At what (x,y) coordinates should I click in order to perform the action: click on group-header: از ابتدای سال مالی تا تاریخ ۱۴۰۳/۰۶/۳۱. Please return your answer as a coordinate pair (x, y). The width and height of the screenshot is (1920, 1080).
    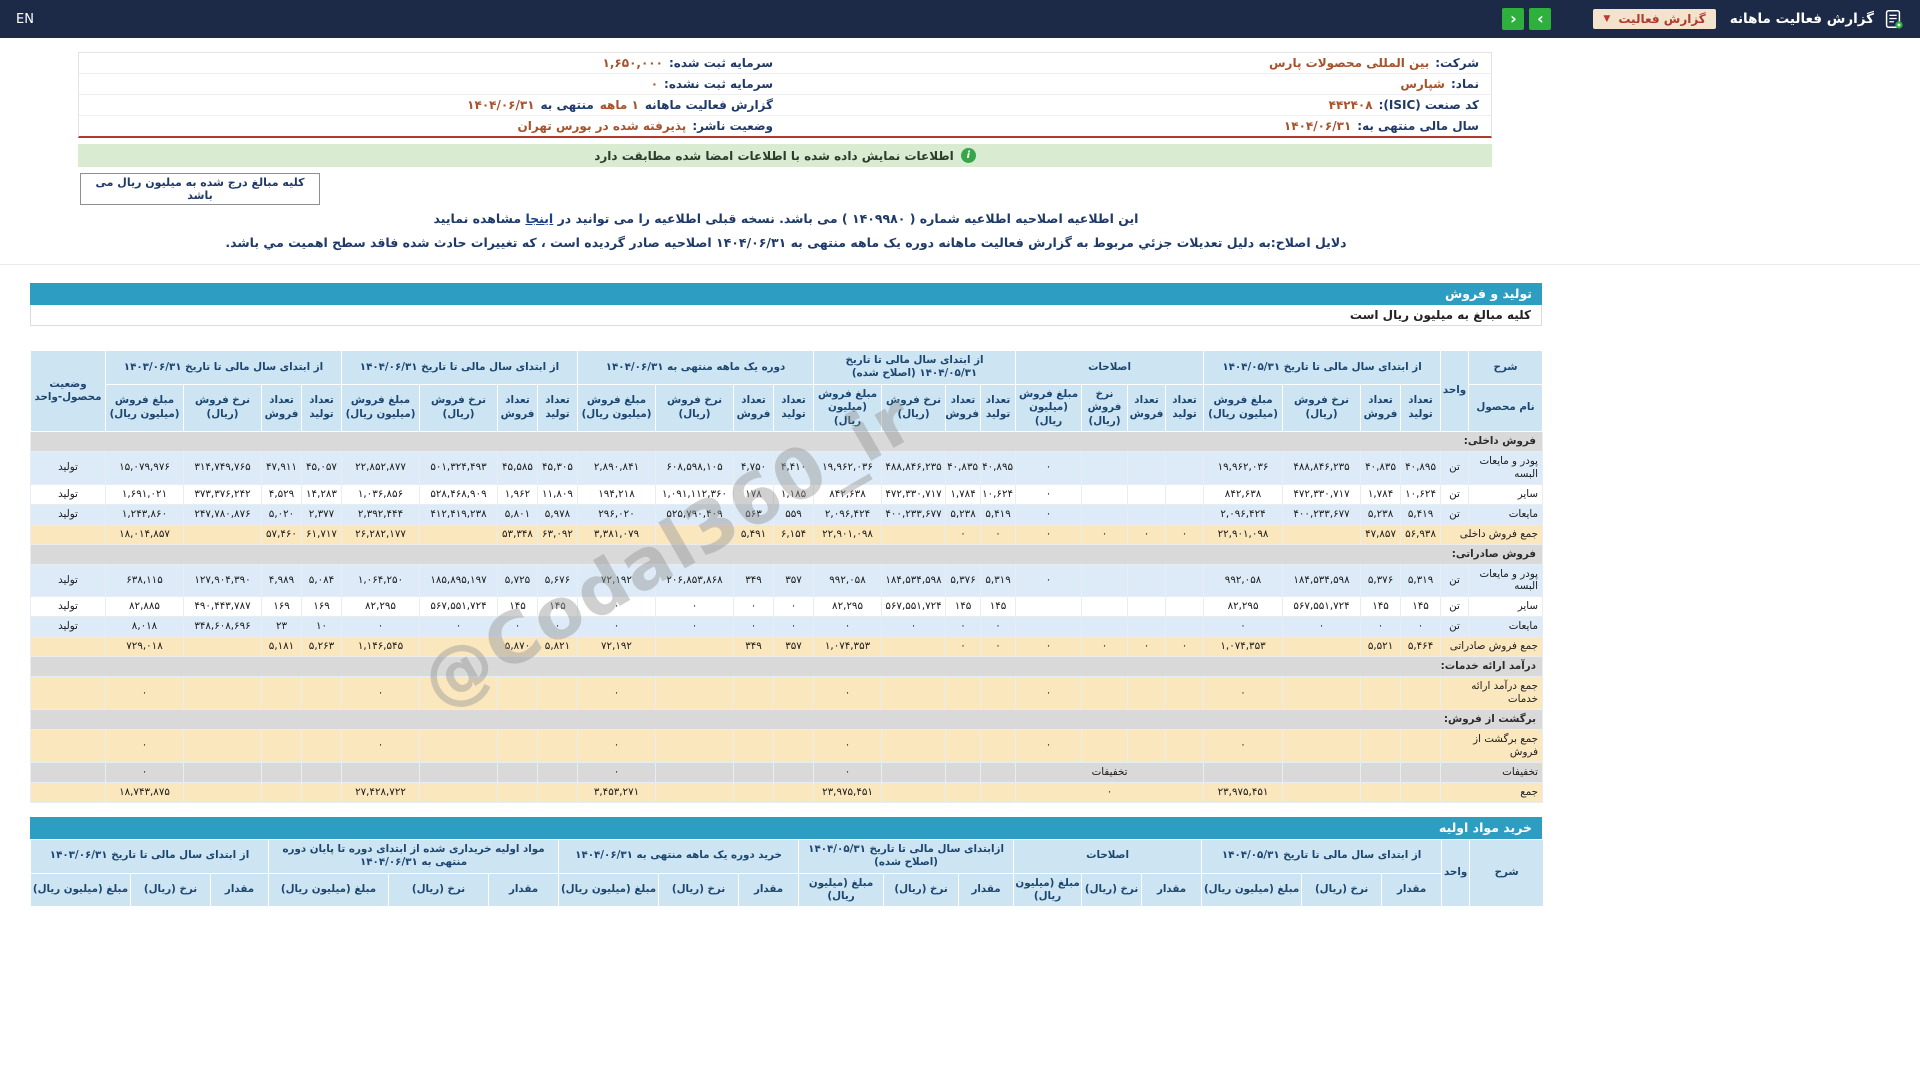
    Looking at the image, I should click on (223, 367).